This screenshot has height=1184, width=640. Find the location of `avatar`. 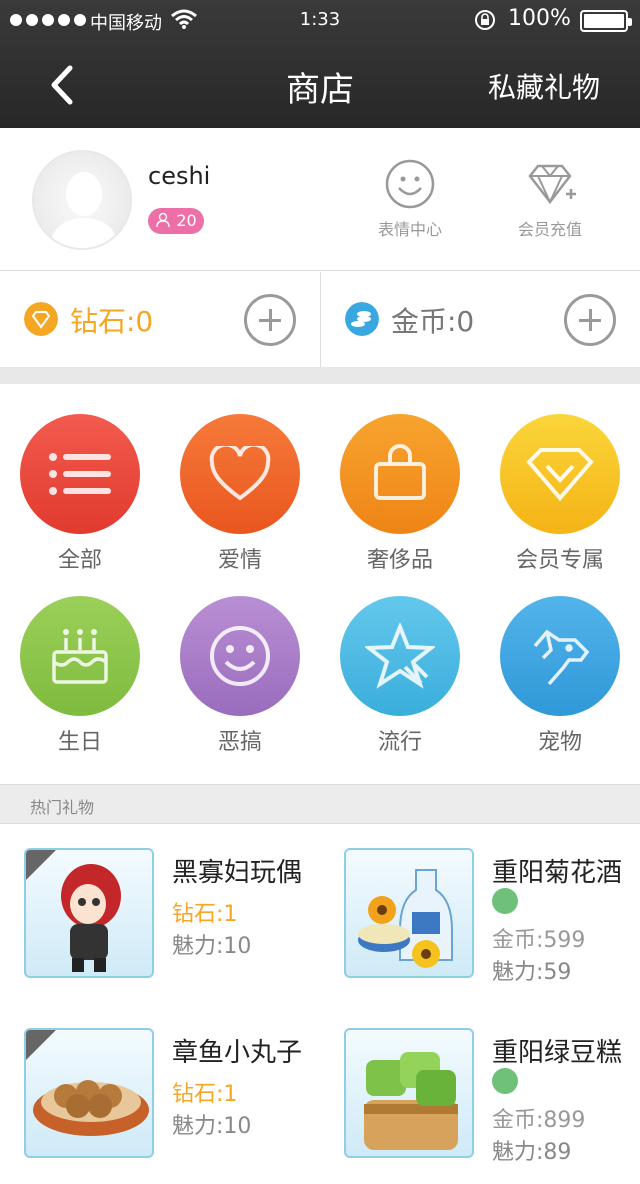

avatar is located at coordinates (82, 200).